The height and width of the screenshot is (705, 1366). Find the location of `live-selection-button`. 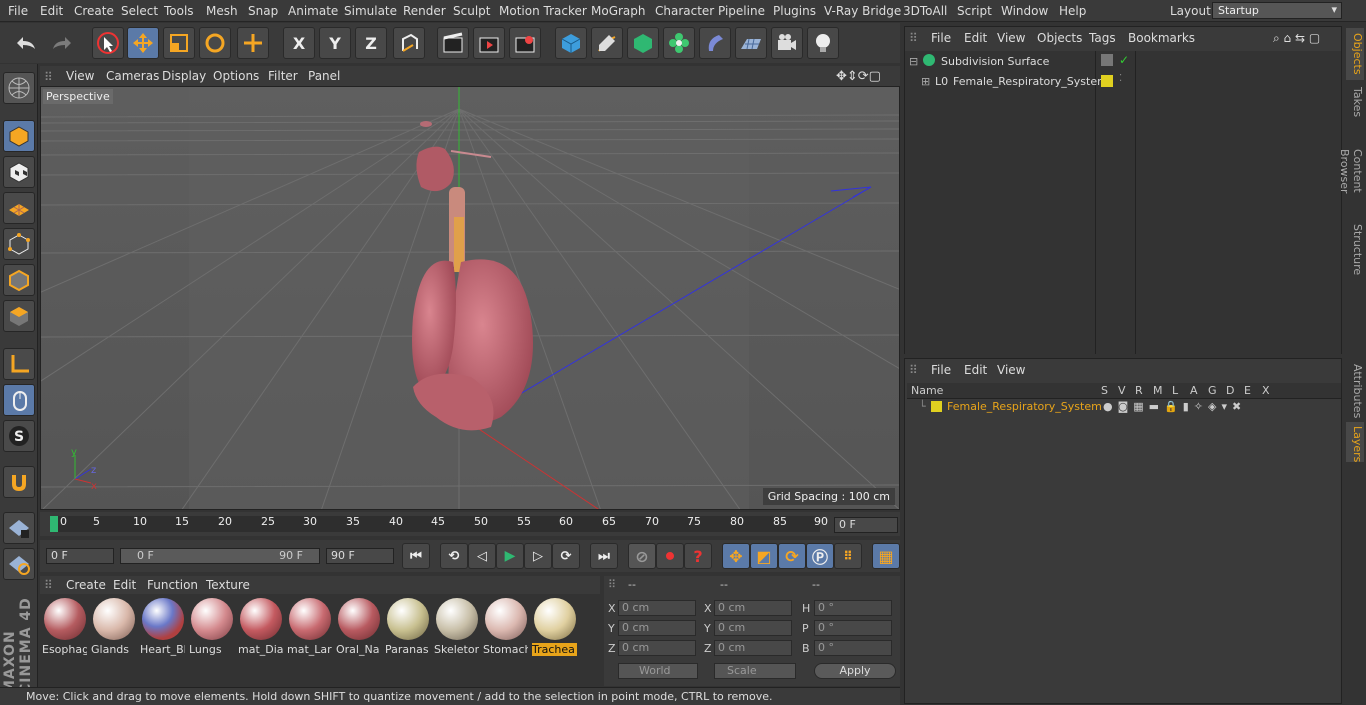

live-selection-button is located at coordinates (108, 43).